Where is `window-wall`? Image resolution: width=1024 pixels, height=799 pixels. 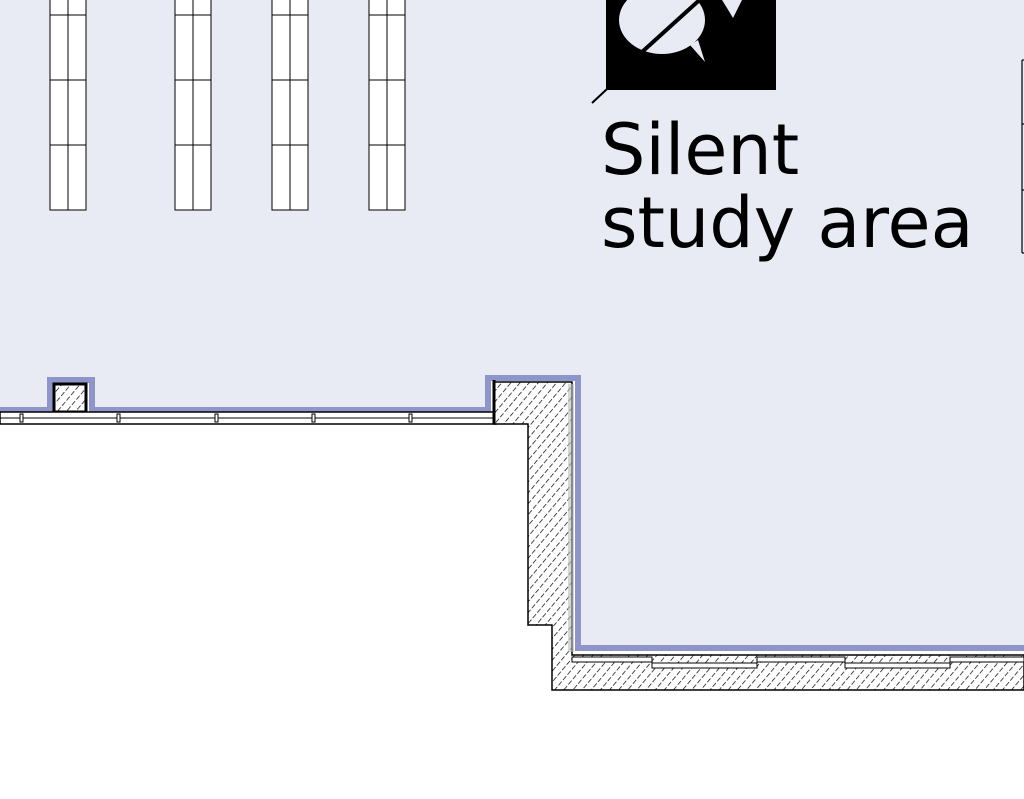 window-wall is located at coordinates (248, 418).